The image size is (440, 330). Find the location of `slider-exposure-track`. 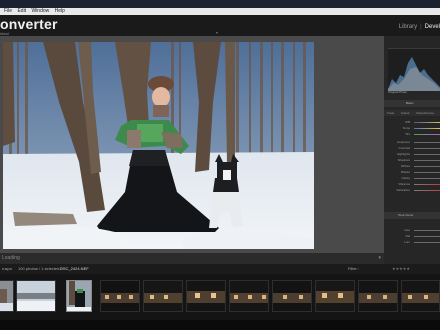

slider-exposure-track is located at coordinates (427, 142).